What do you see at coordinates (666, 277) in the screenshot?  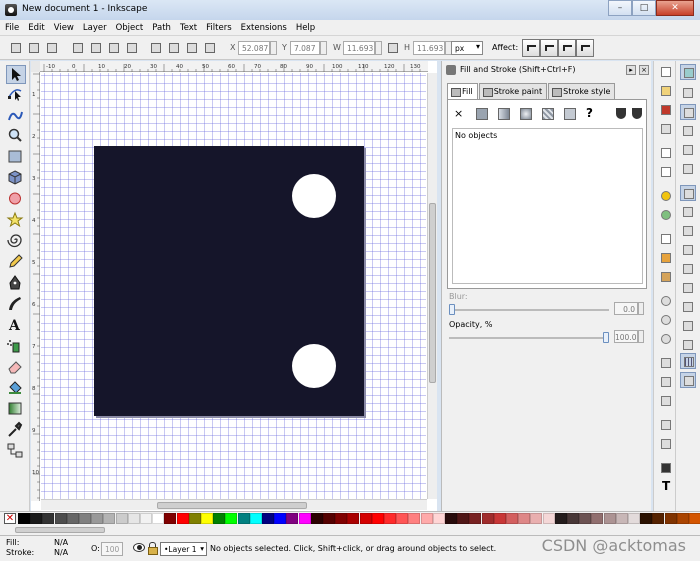 I see `paste-icon` at bounding box center [666, 277].